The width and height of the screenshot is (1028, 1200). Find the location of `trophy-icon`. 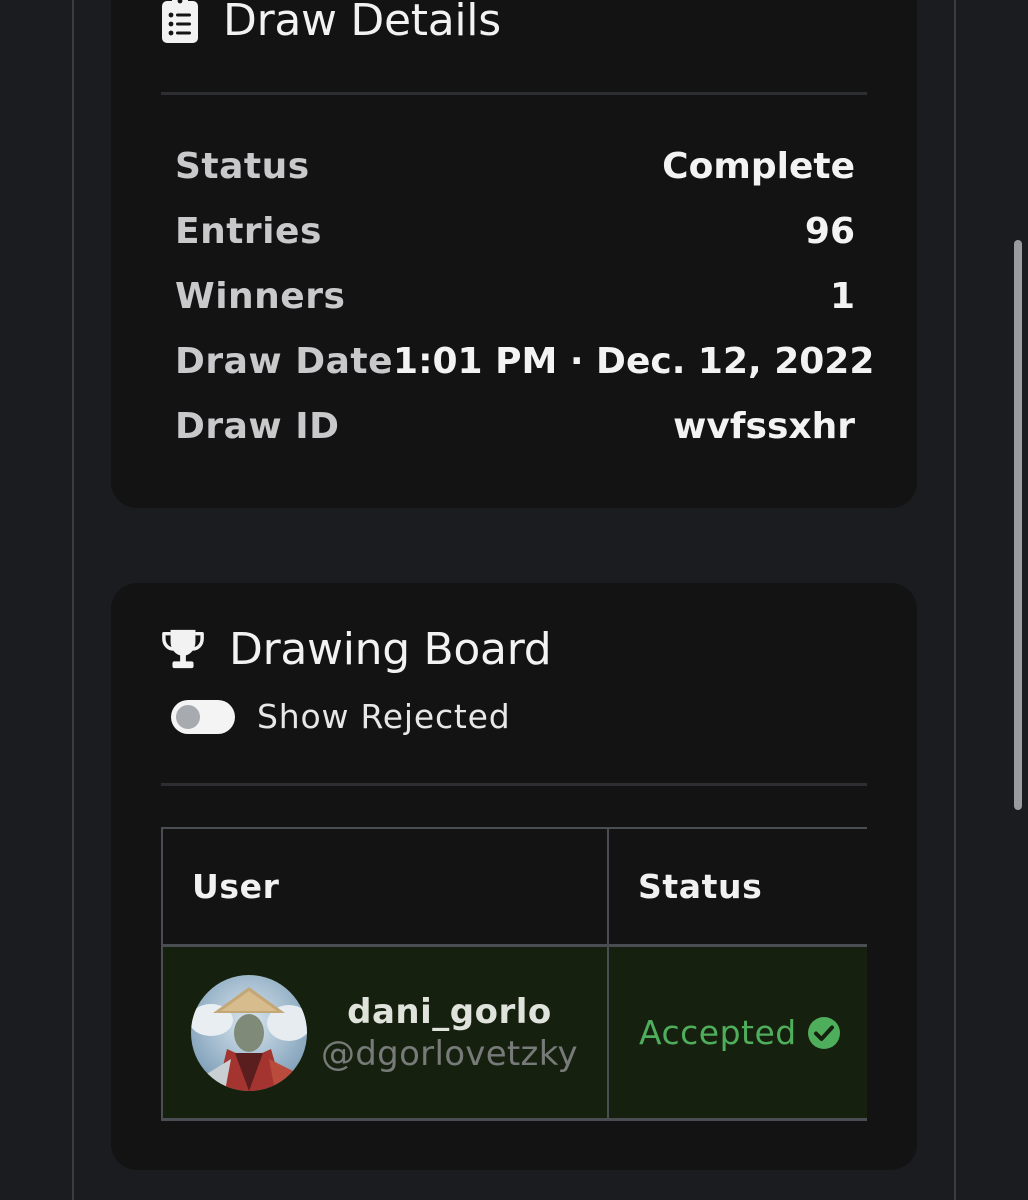

trophy-icon is located at coordinates (183, 649).